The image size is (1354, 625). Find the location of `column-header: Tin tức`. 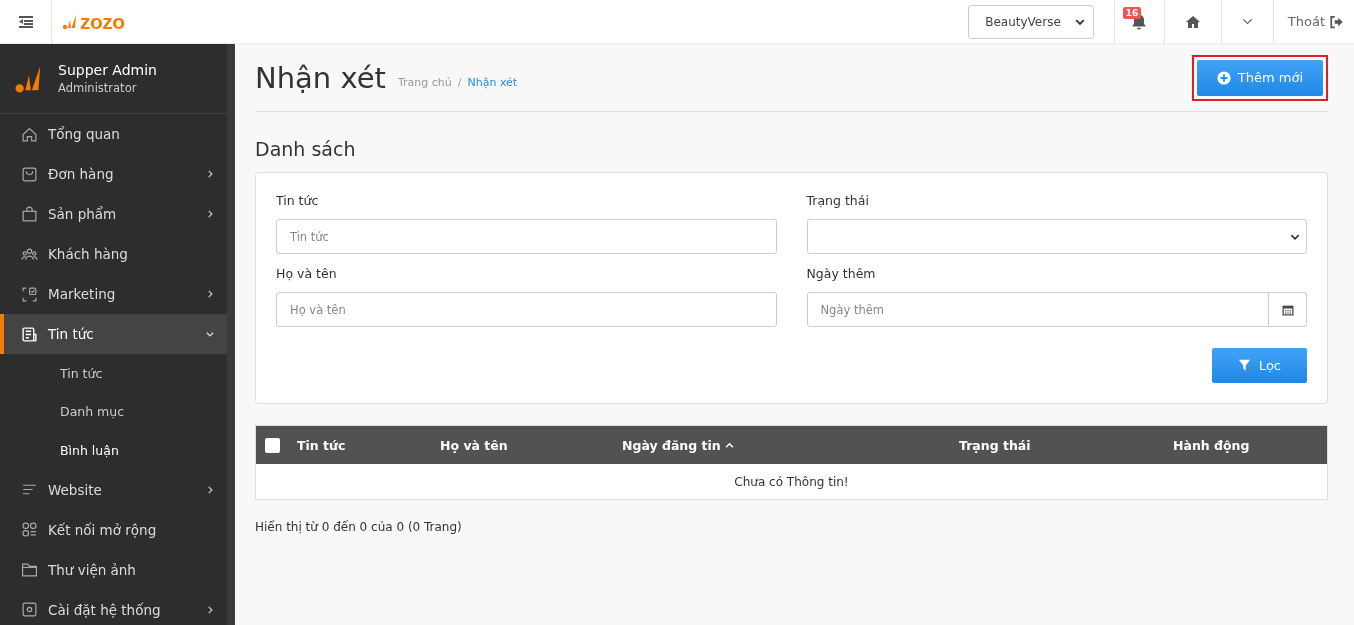

column-header: Tin tức is located at coordinates (360, 445).